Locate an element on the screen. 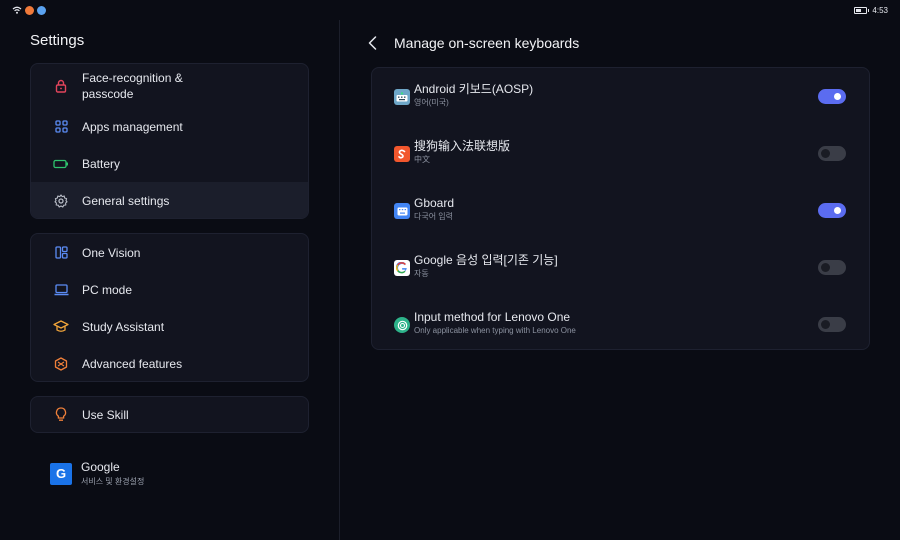 Image resolution: width=900 pixels, height=540 pixels. keyboard-item-android-aosp: Android 키보드(AOSP) 영어(미국) is located at coordinates (620, 96).